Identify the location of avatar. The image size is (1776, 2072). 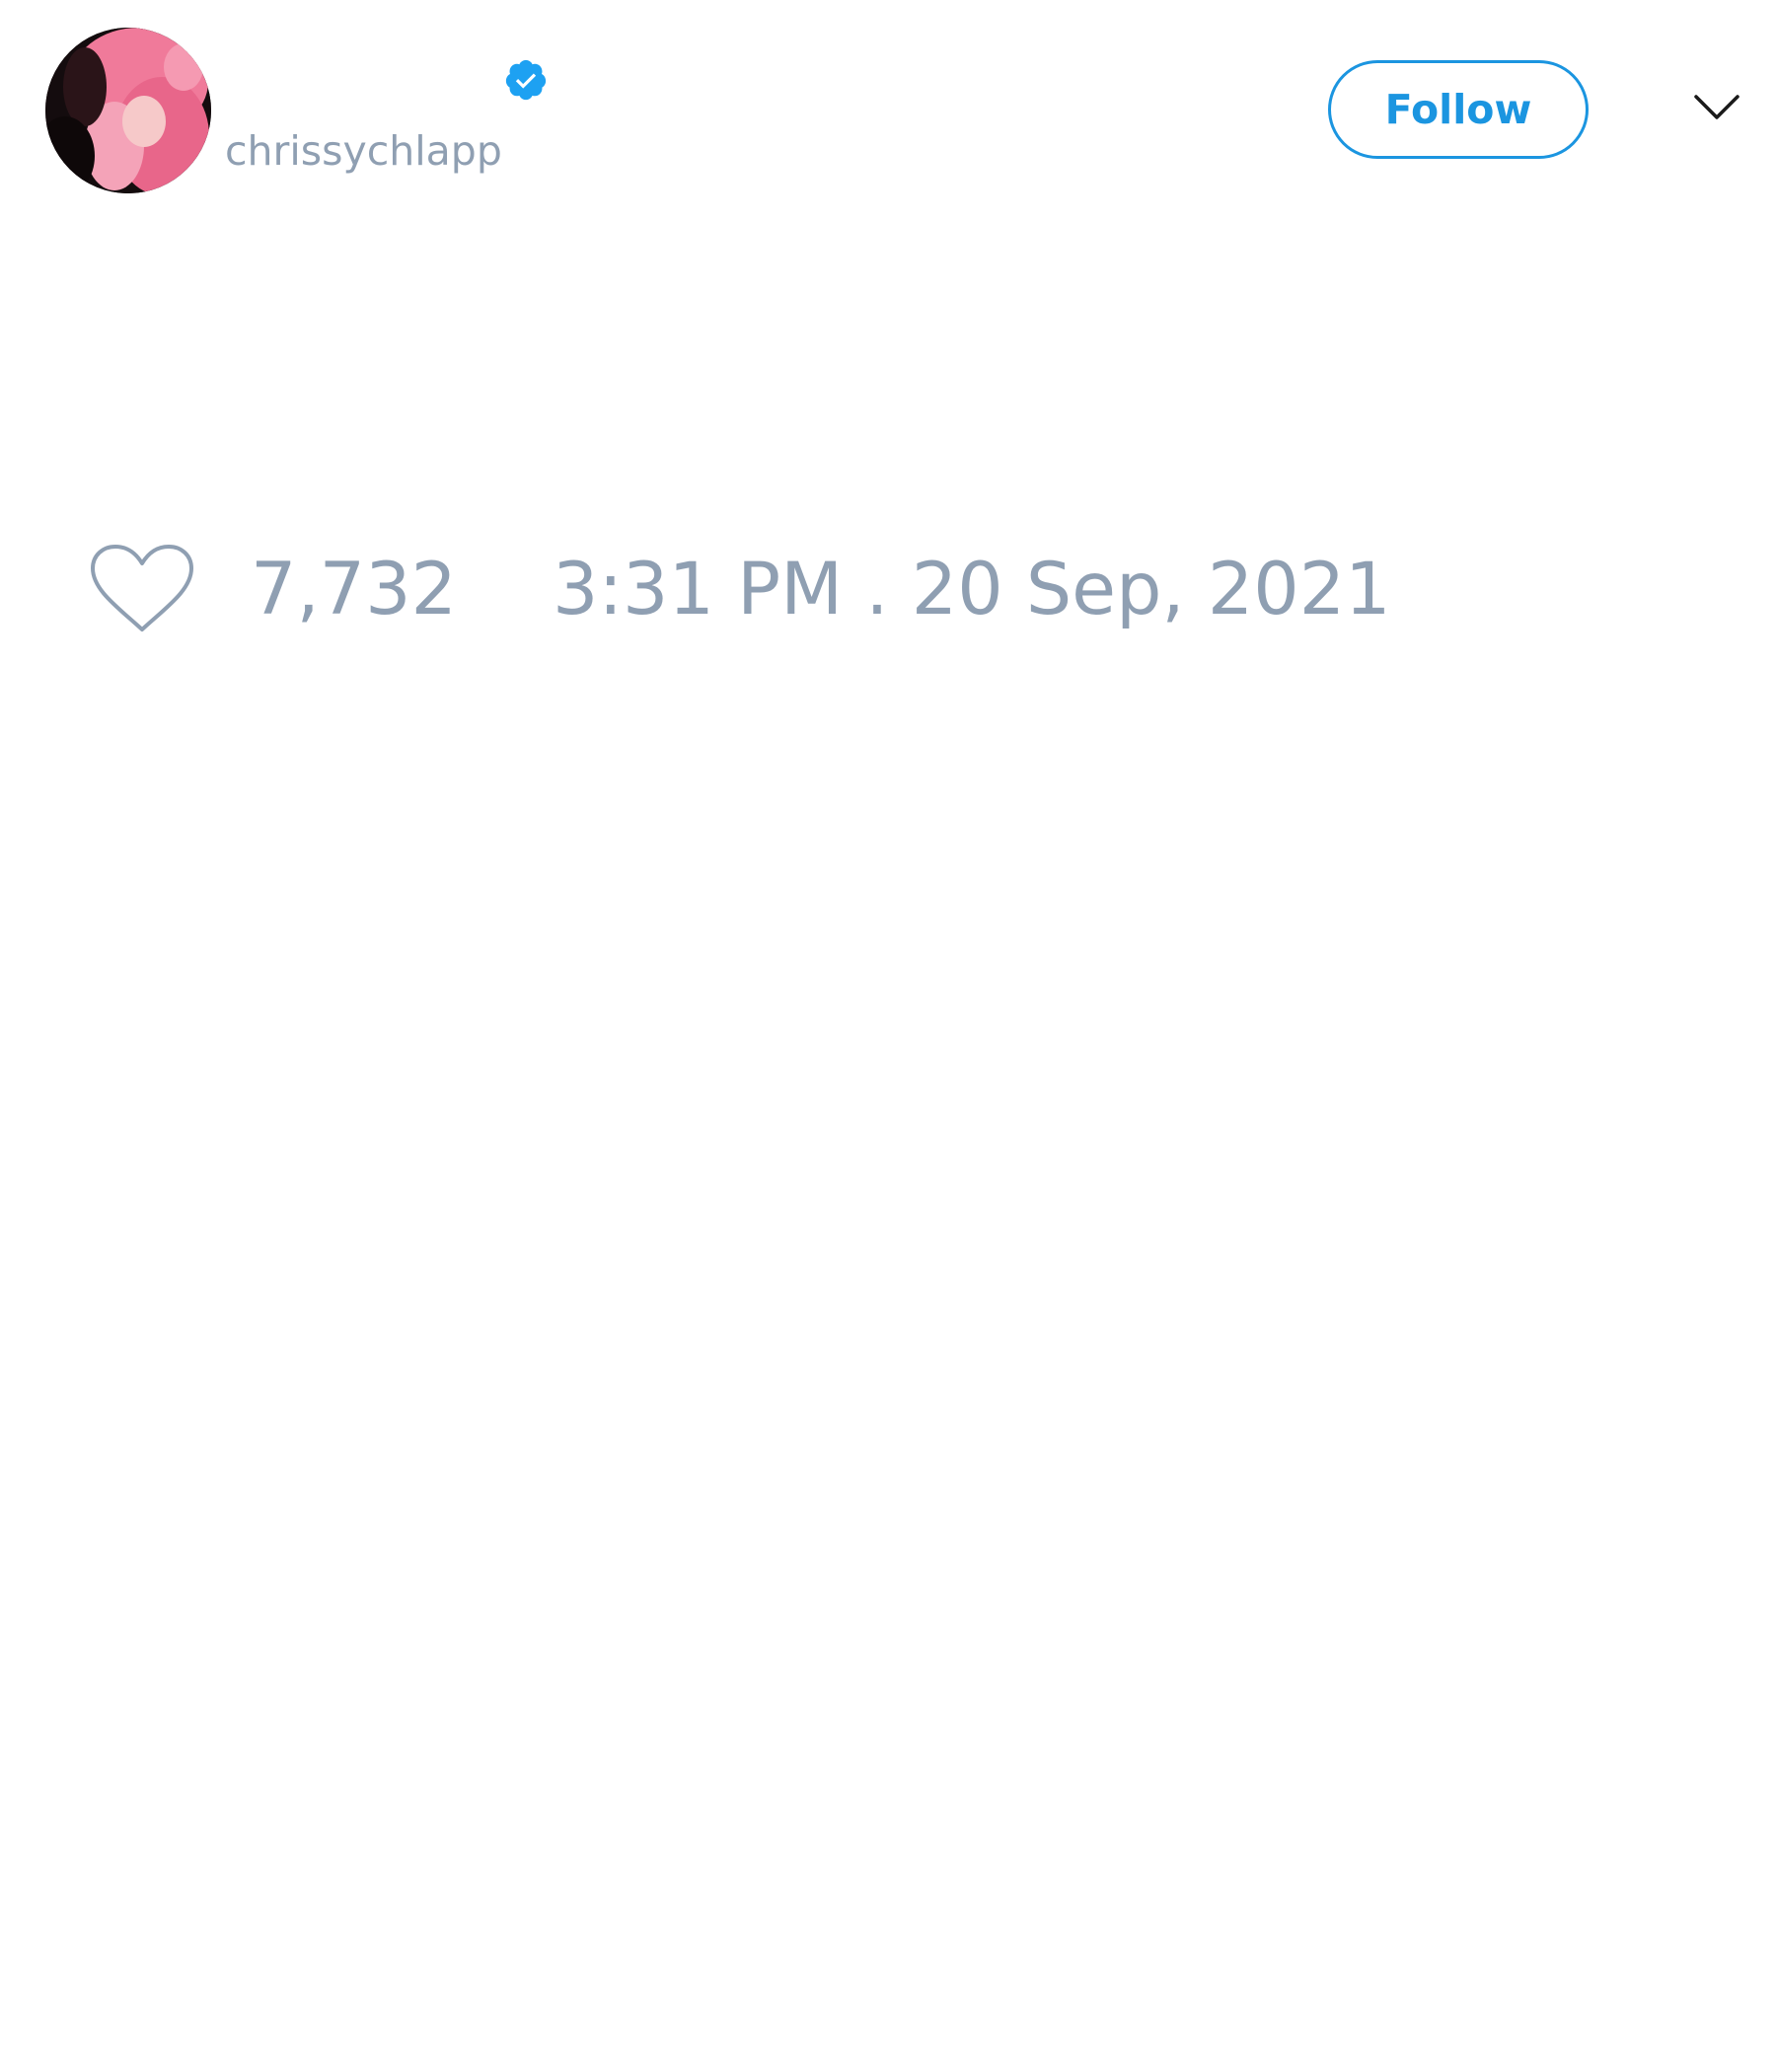
(128, 111).